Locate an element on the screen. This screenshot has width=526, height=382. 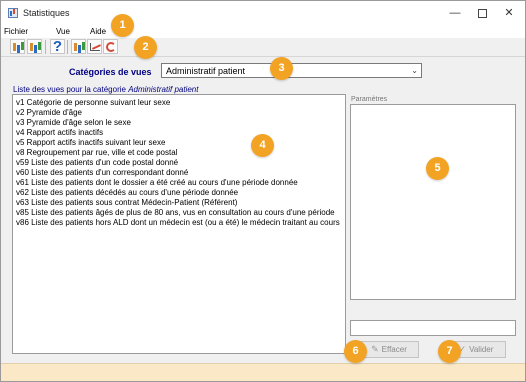
window-title: Statistiques is located at coordinates (46, 13).